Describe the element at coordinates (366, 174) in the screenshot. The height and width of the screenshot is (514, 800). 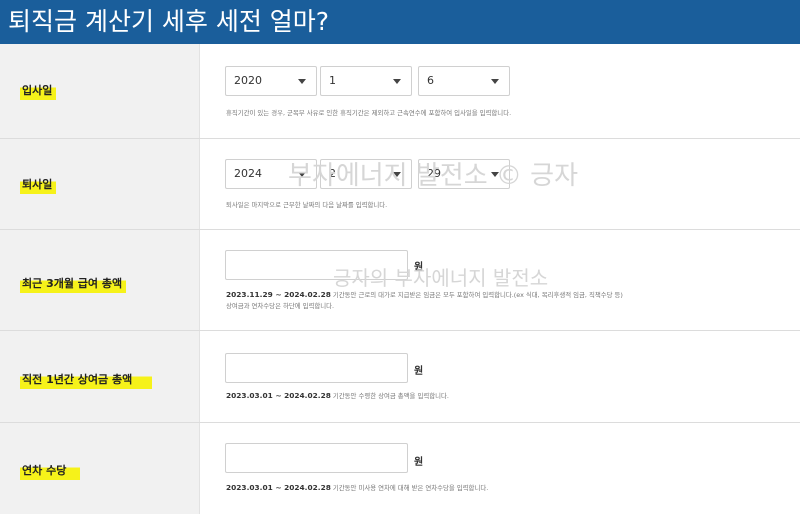
I see `leave-month-select: 2` at that location.